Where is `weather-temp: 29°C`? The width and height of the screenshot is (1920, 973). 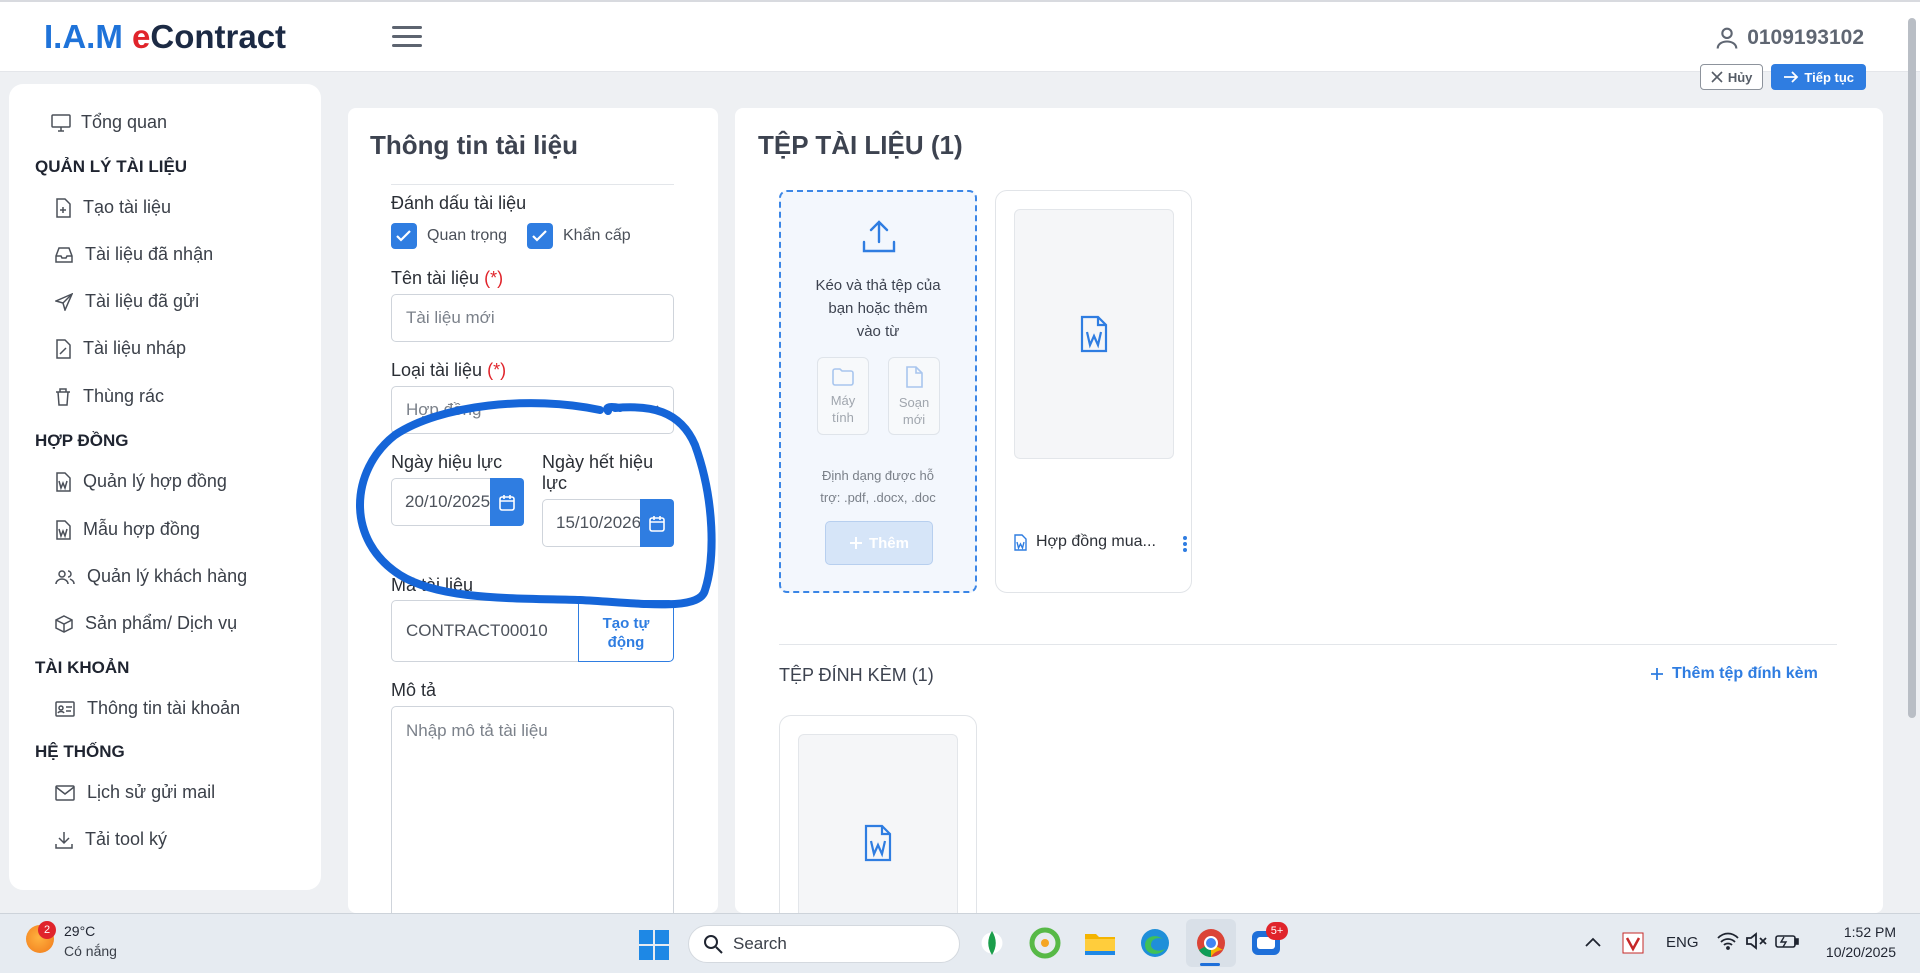 weather-temp: 29°C is located at coordinates (79, 931).